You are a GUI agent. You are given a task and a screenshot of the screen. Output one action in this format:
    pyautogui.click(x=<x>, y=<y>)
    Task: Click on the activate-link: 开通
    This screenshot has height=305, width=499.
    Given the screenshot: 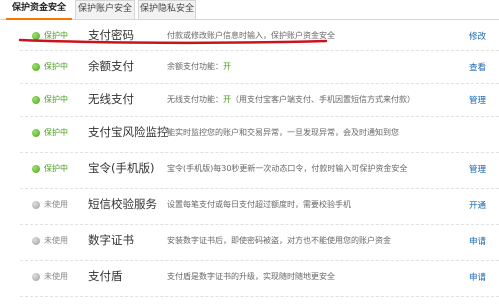 What is the action you would take?
    pyautogui.click(x=477, y=205)
    